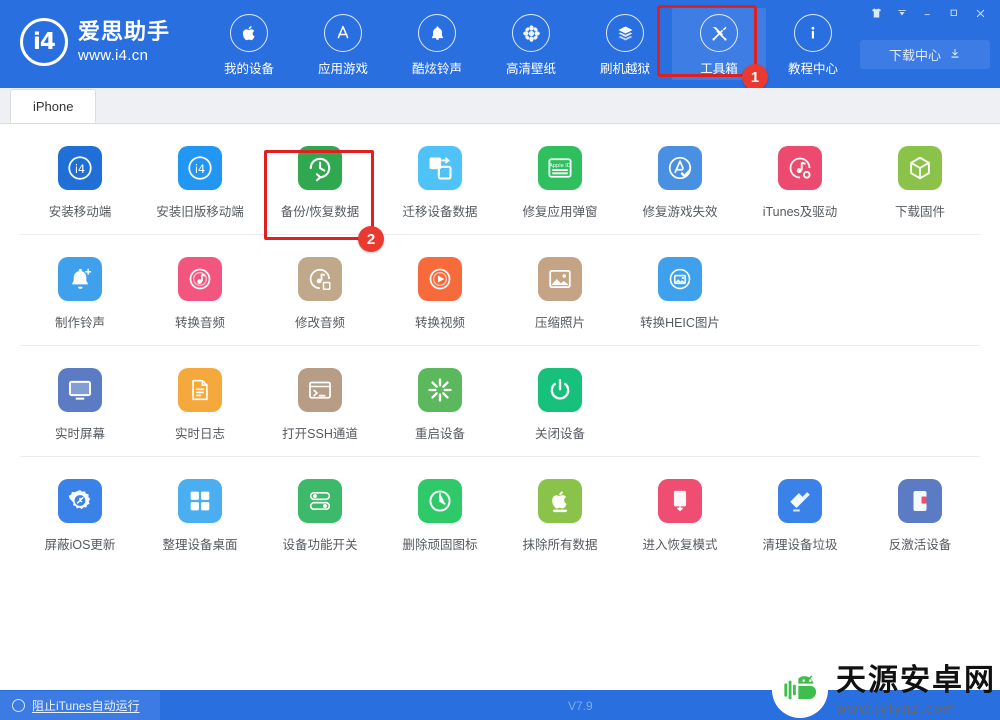 The width and height of the screenshot is (1000, 720). Describe the element at coordinates (500, 705) in the screenshot. I see `status-bar: 阻止iTunes自动运行 V7.9` at that location.